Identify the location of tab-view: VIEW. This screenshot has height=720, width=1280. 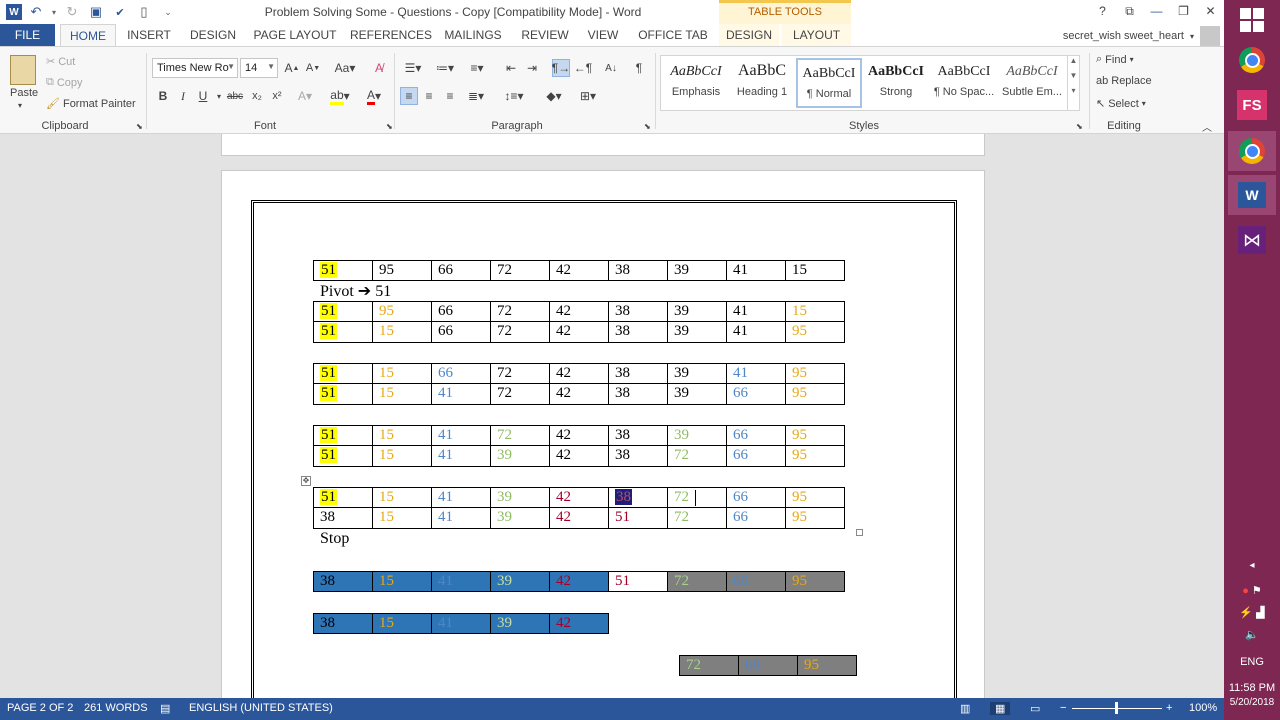
(603, 35).